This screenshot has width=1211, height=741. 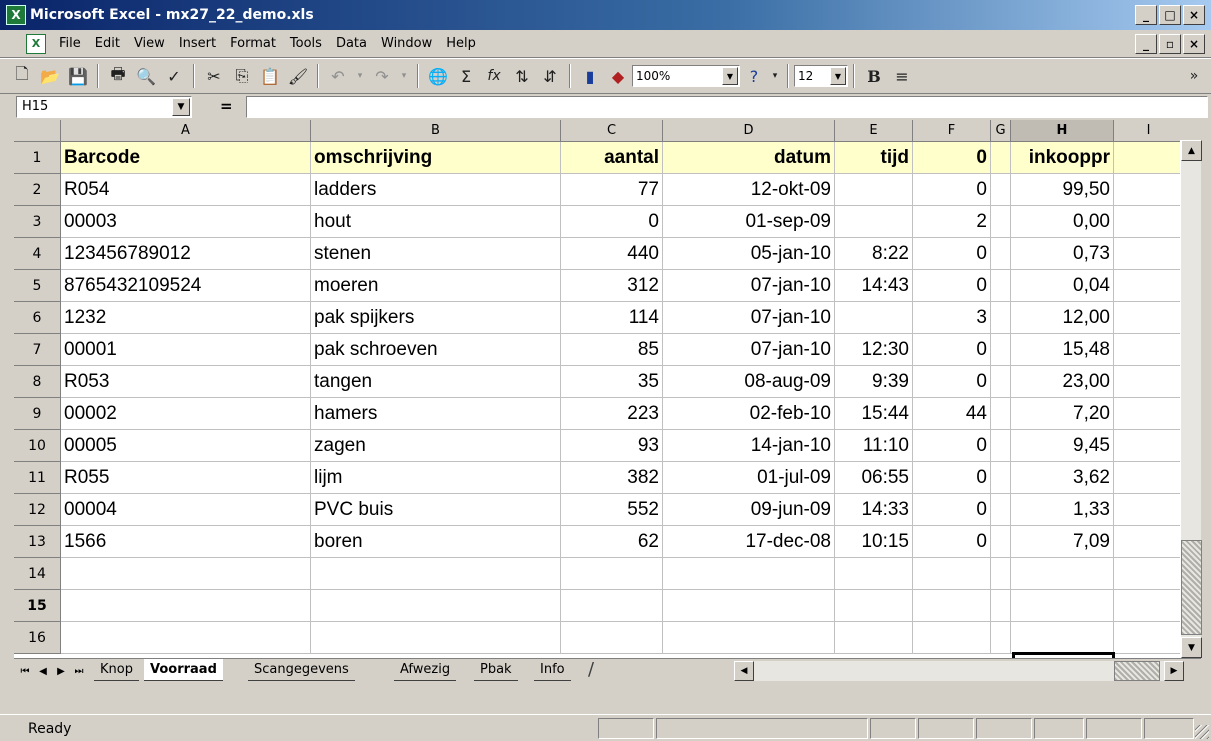 What do you see at coordinates (436, 382) in the screenshot?
I see `cell-b8: tangen` at bounding box center [436, 382].